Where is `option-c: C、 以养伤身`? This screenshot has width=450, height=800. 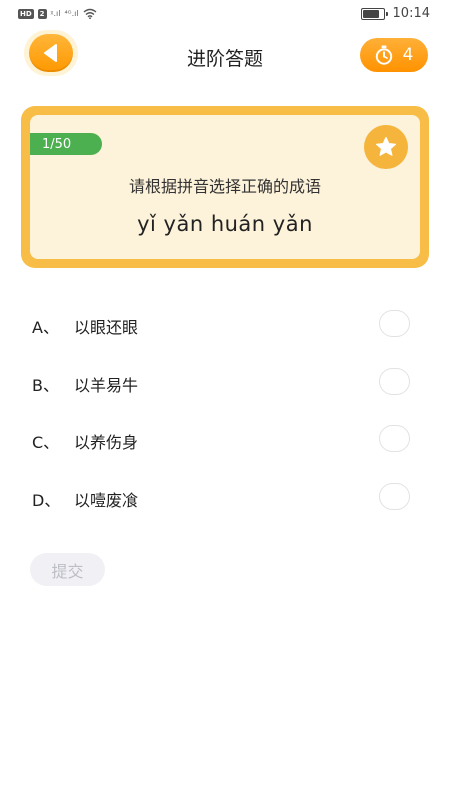 option-c: C、 以养伤身 is located at coordinates (225, 440).